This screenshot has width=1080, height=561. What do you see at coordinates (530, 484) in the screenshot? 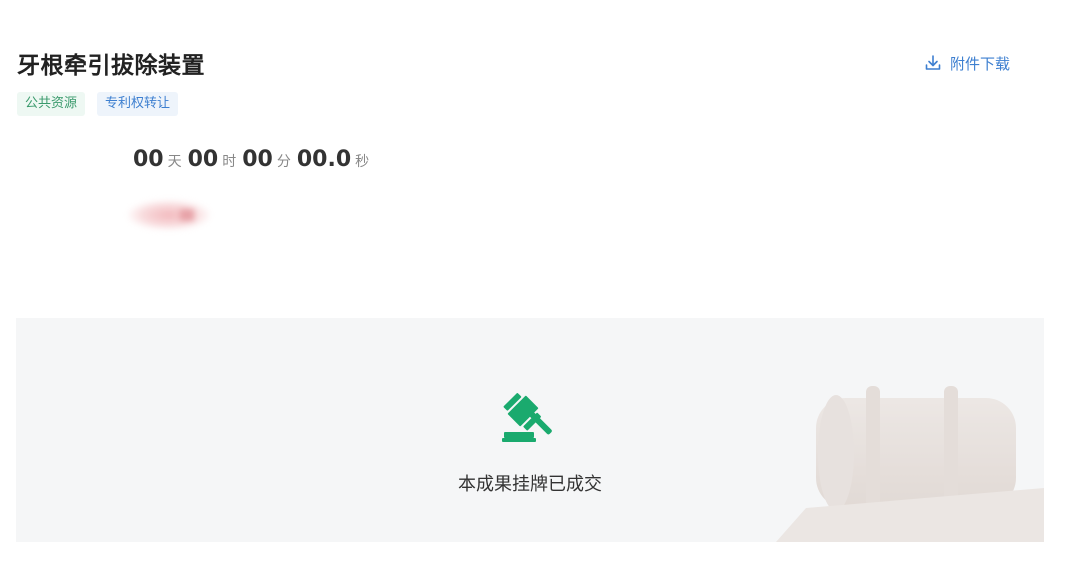
I see `deal-status-text: 本成果挂牌已成交` at bounding box center [530, 484].